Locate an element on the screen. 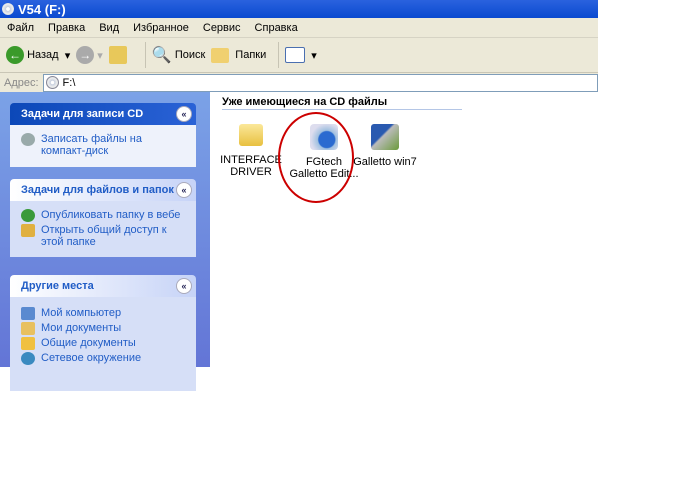 This screenshot has width=679, height=478. file-name: INTERFACE DRIVER is located at coordinates (251, 166).